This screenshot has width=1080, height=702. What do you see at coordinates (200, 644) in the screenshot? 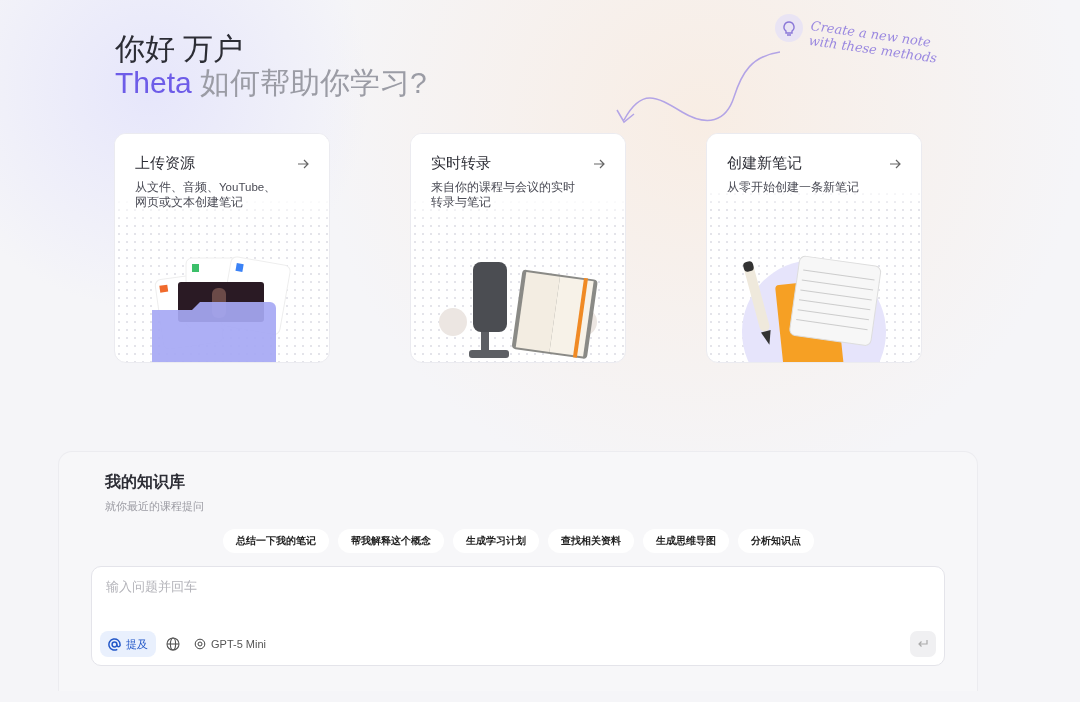
I see `model-icon` at bounding box center [200, 644].